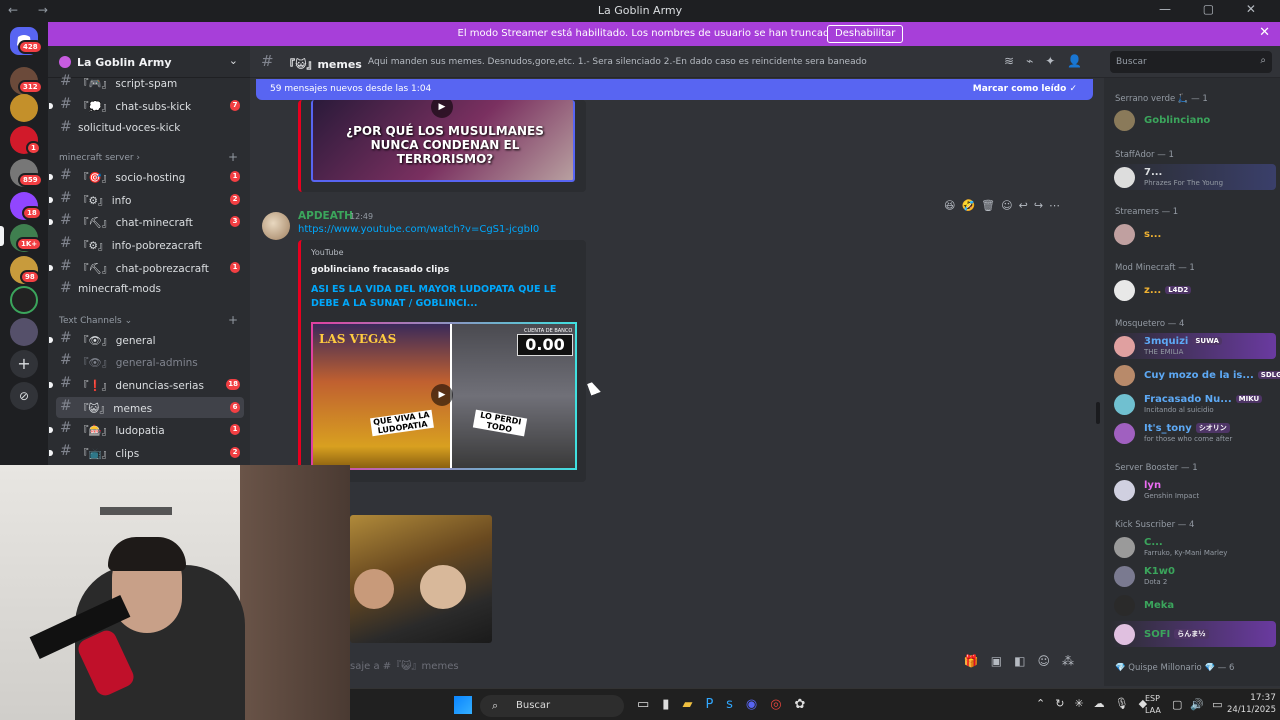  What do you see at coordinates (1193, 634) in the screenshot?
I see `member-item: SOFI らんま½` at bounding box center [1193, 634].